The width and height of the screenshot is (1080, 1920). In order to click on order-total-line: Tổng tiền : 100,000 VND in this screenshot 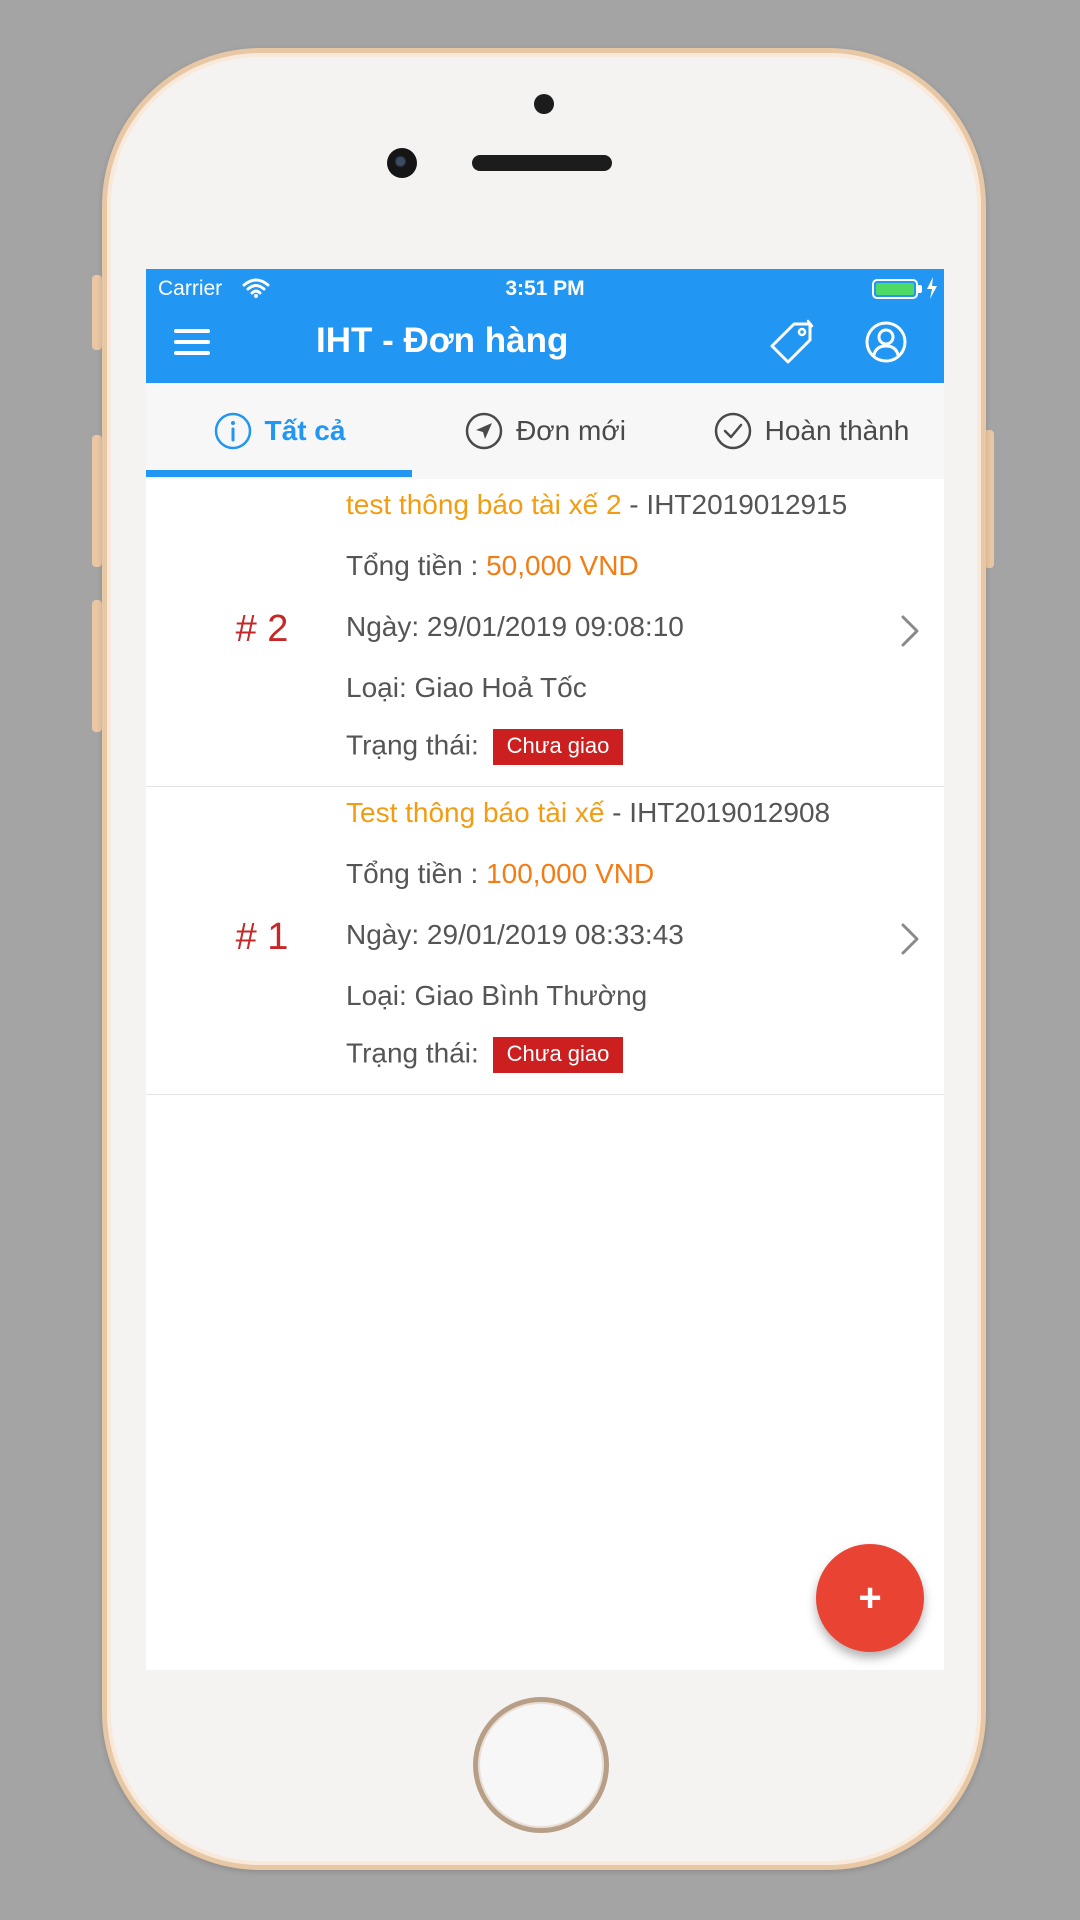, I will do `click(611, 874)`.